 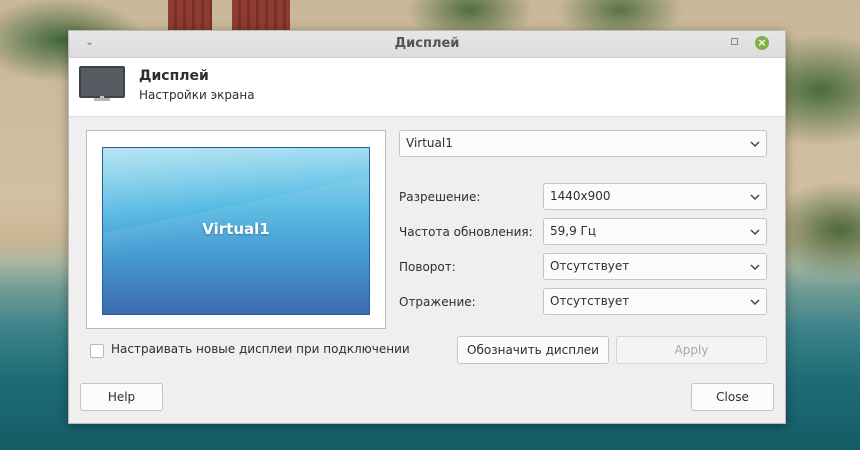 What do you see at coordinates (440, 197) in the screenshot?
I see `resolution-label: Разрешение:` at bounding box center [440, 197].